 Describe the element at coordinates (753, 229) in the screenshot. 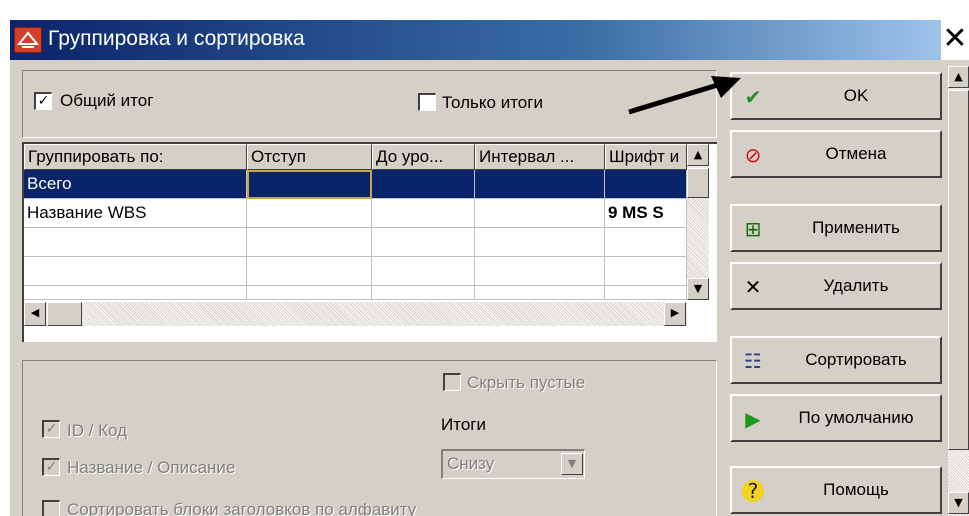

I see `apply-icon: ⊞` at that location.